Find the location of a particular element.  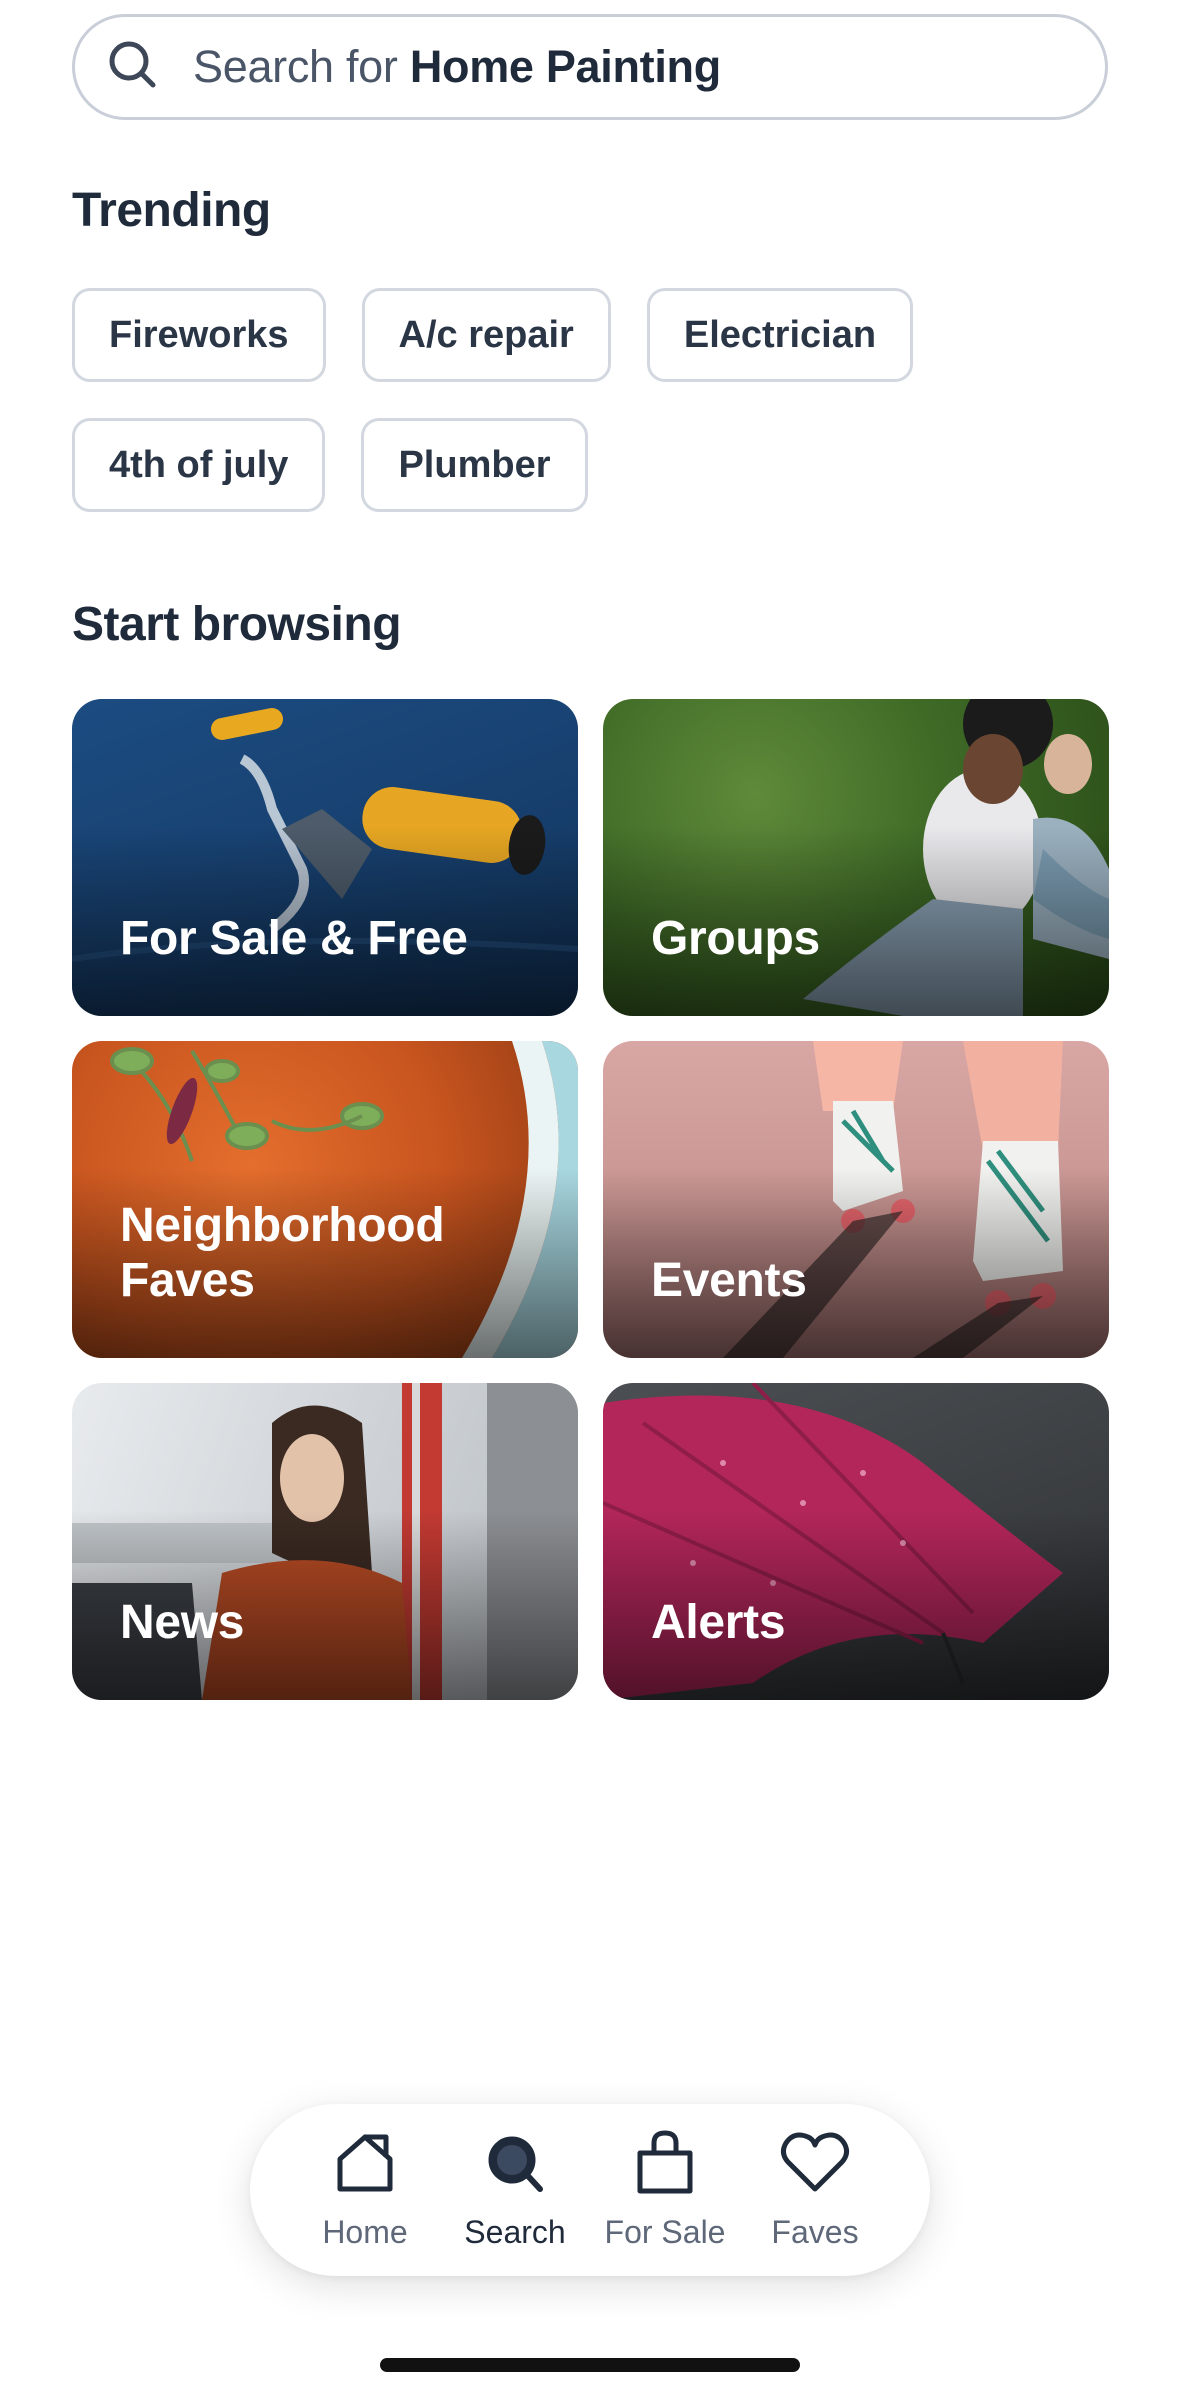

search-suggested-term: Home Painting is located at coordinates (565, 66).